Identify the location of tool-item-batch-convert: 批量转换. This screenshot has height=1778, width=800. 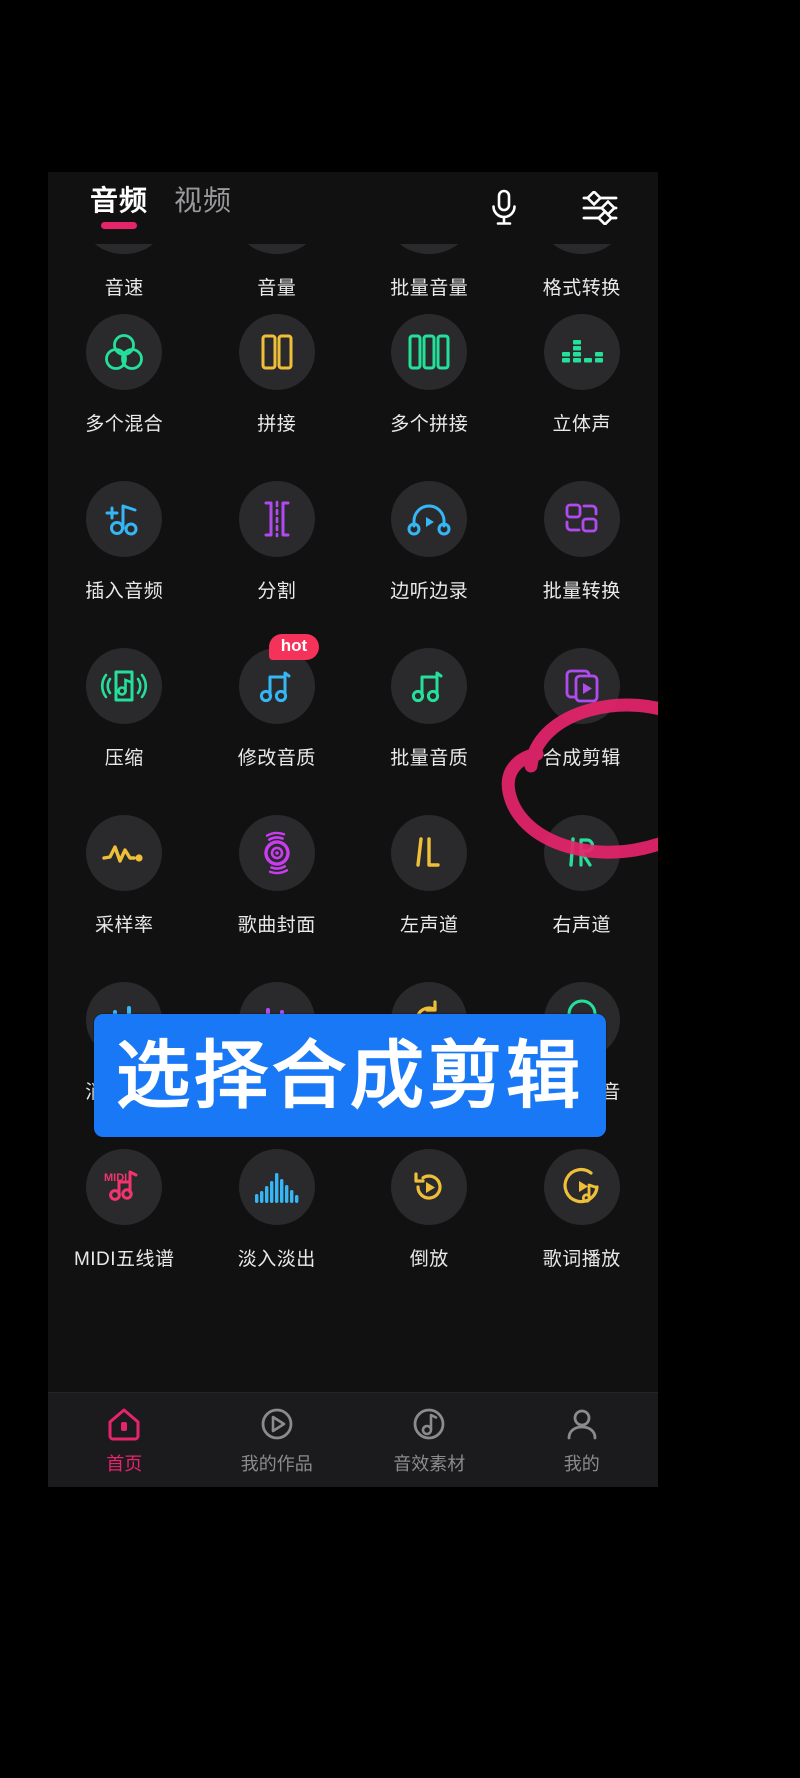
(582, 550).